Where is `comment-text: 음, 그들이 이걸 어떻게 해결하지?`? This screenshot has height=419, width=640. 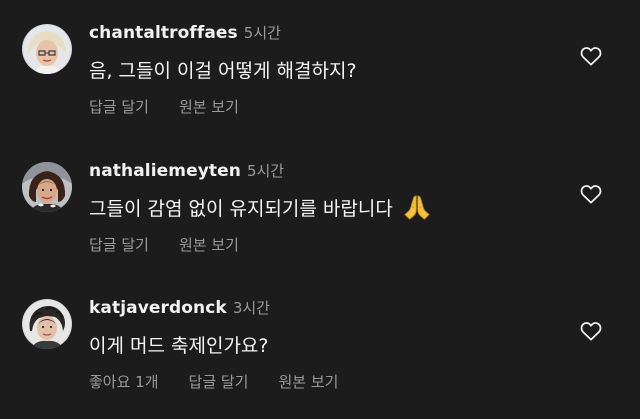
comment-text: 음, 그들이 이걸 어떻게 해결하지? is located at coordinates (223, 71).